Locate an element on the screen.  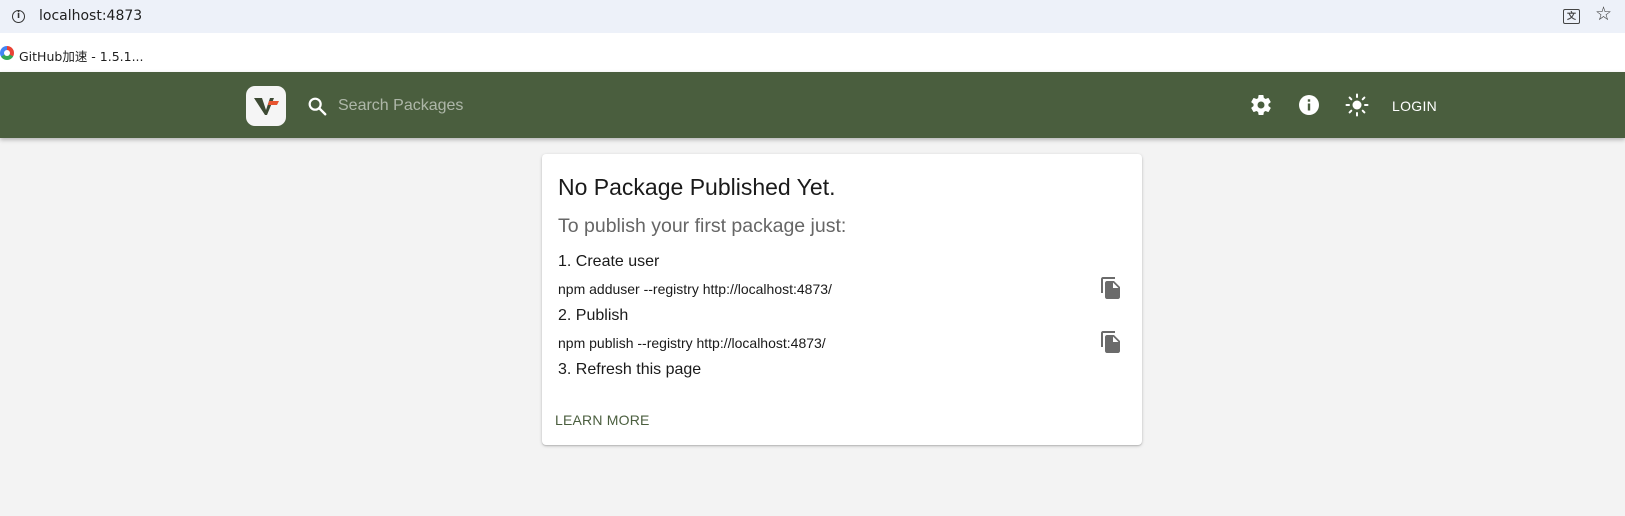
translate-icon: 文 is located at coordinates (1571, 16).